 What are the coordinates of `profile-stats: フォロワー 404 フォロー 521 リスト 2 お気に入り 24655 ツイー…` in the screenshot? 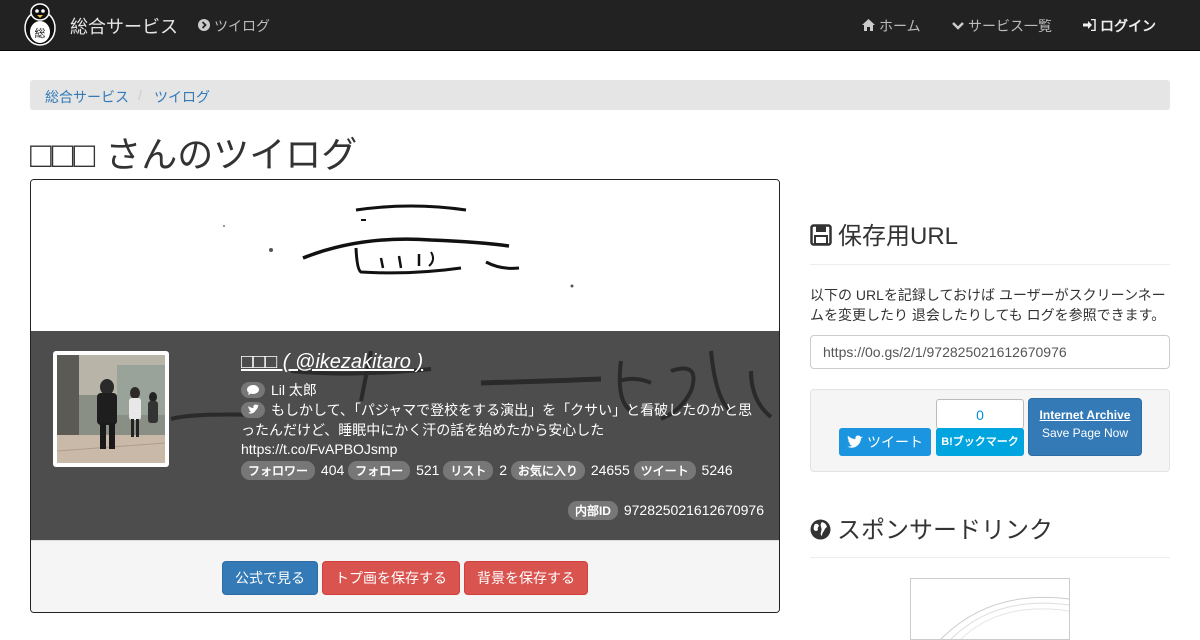 It's located at (487, 470).